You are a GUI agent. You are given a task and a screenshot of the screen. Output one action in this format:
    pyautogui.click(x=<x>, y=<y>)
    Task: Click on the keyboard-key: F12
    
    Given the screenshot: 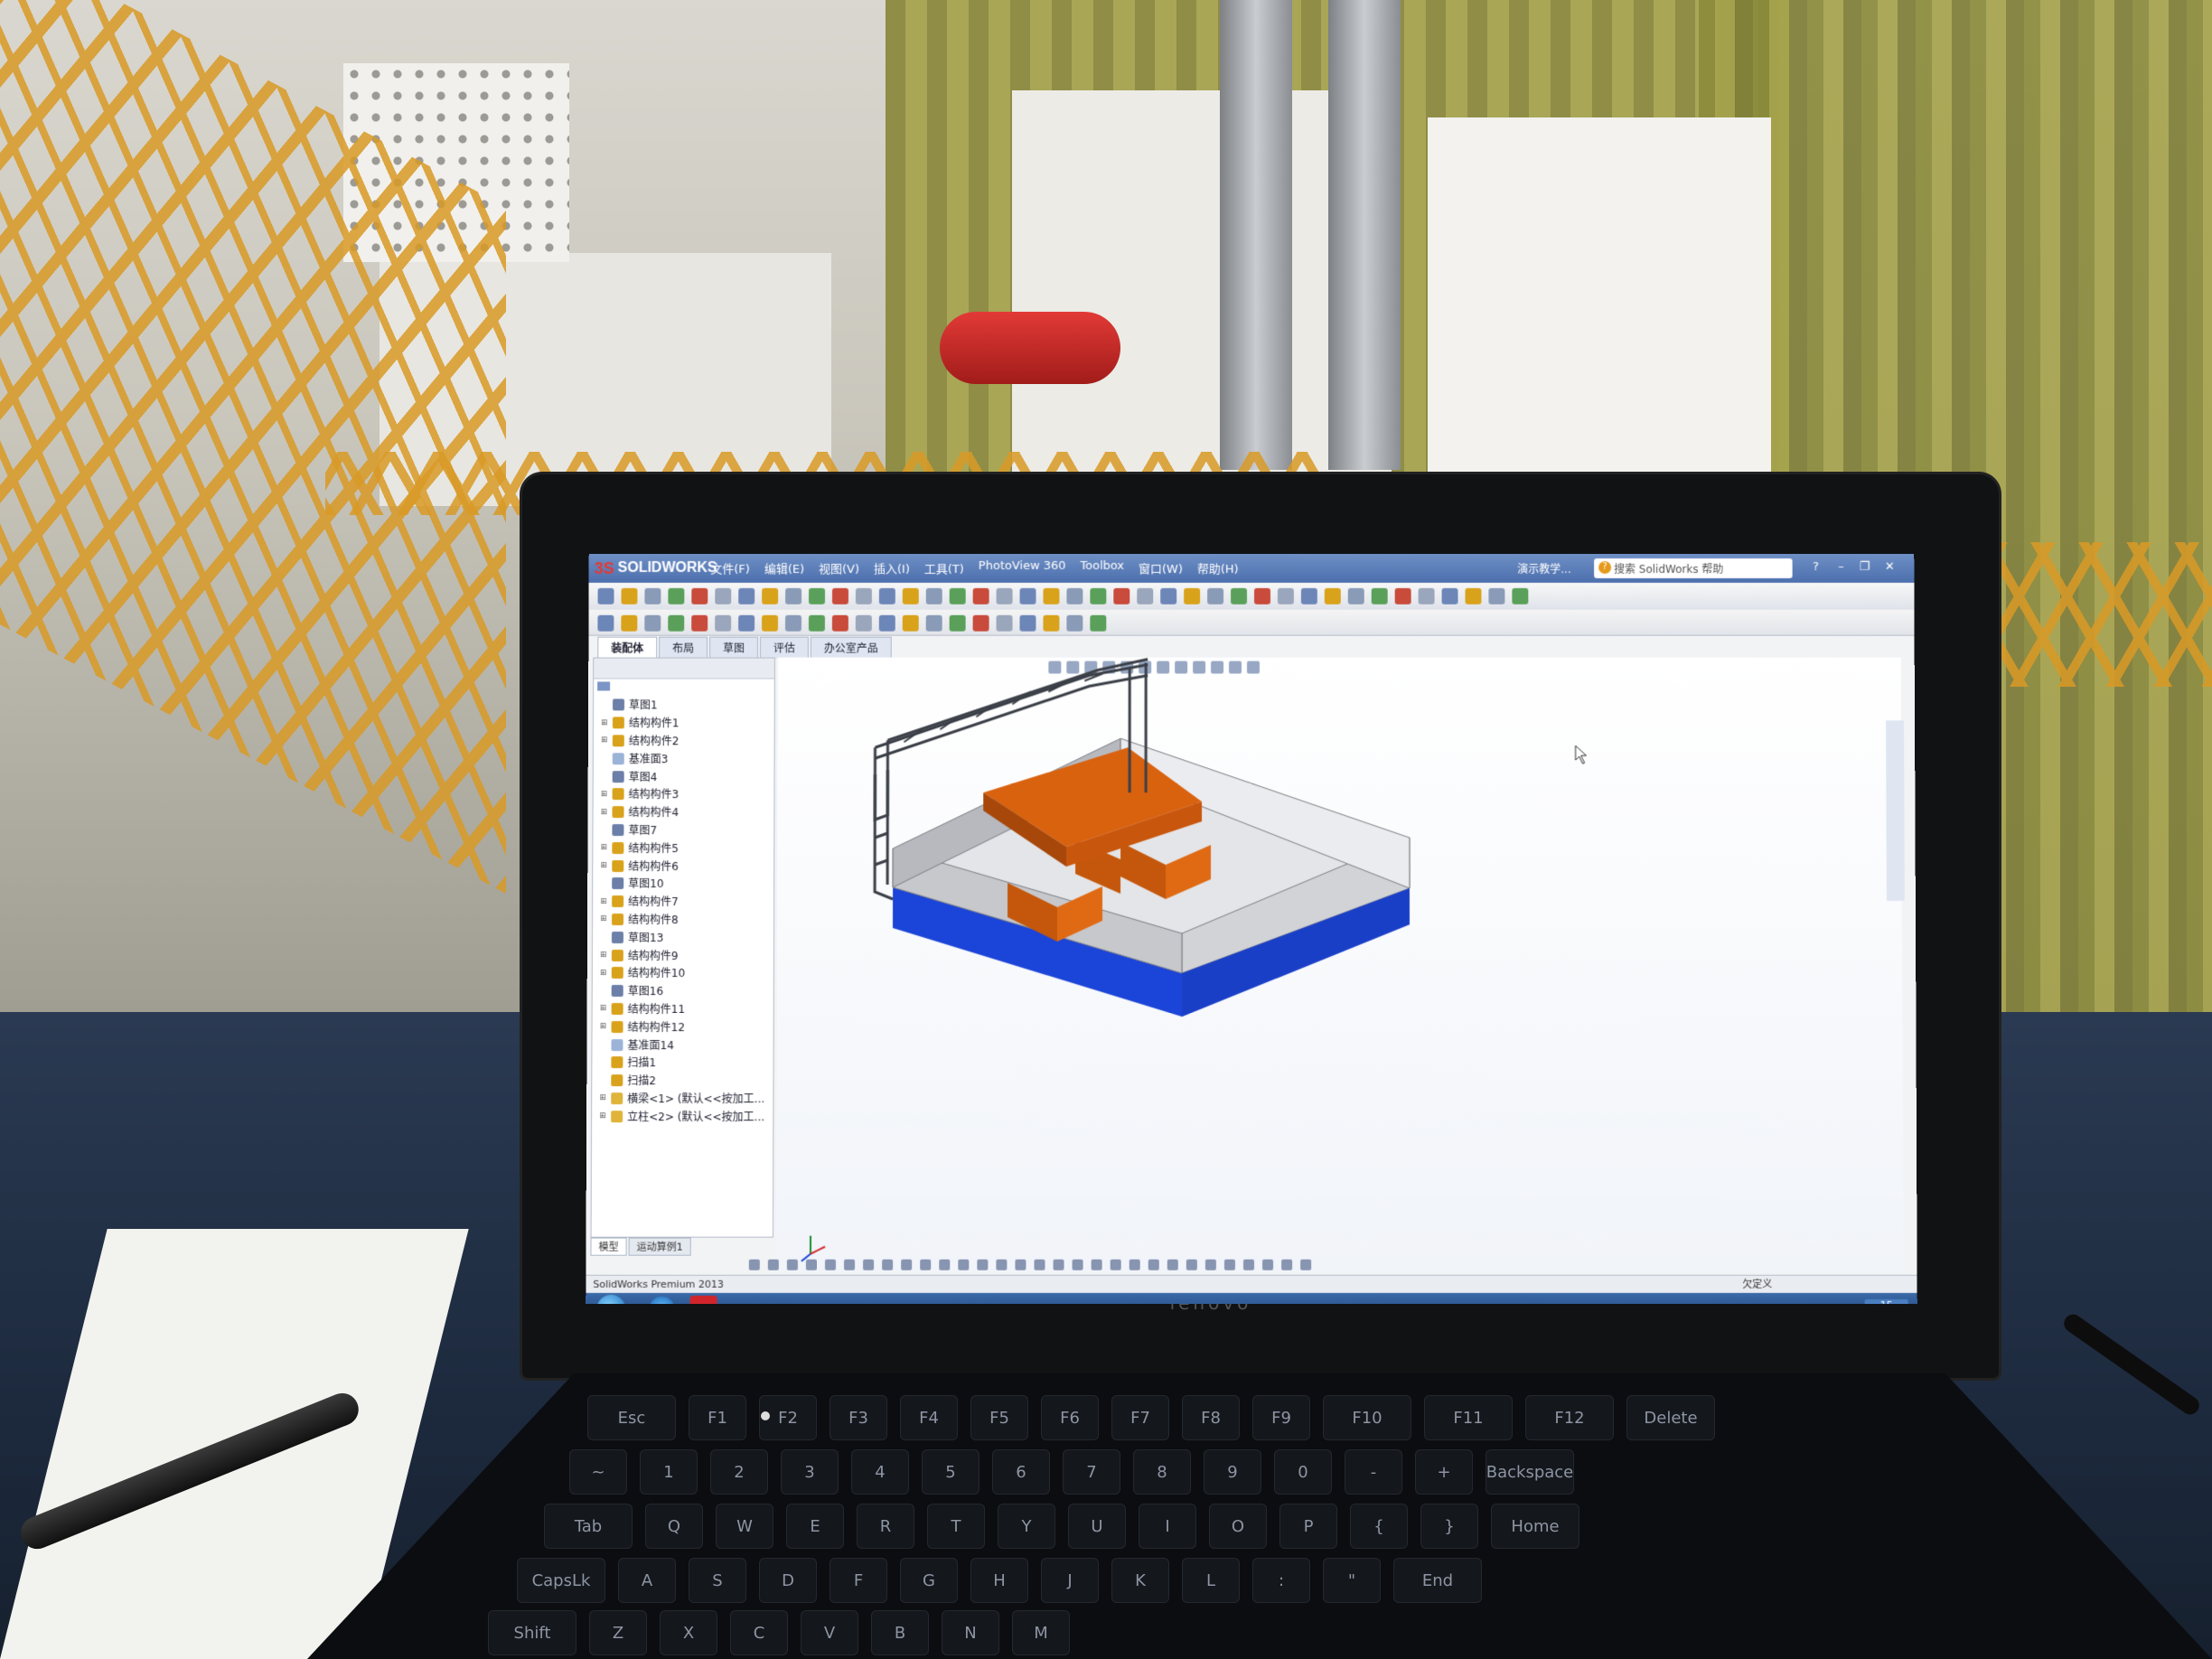 What is the action you would take?
    pyautogui.click(x=1569, y=1417)
    